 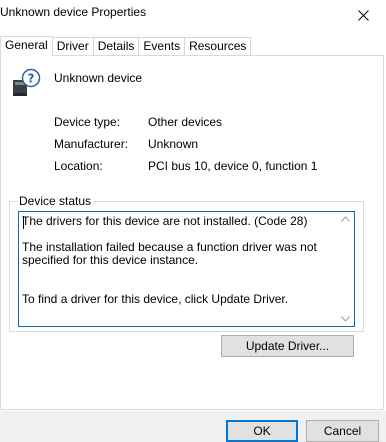 What do you see at coordinates (72, 46) in the screenshot?
I see `tab-driver: Driver` at bounding box center [72, 46].